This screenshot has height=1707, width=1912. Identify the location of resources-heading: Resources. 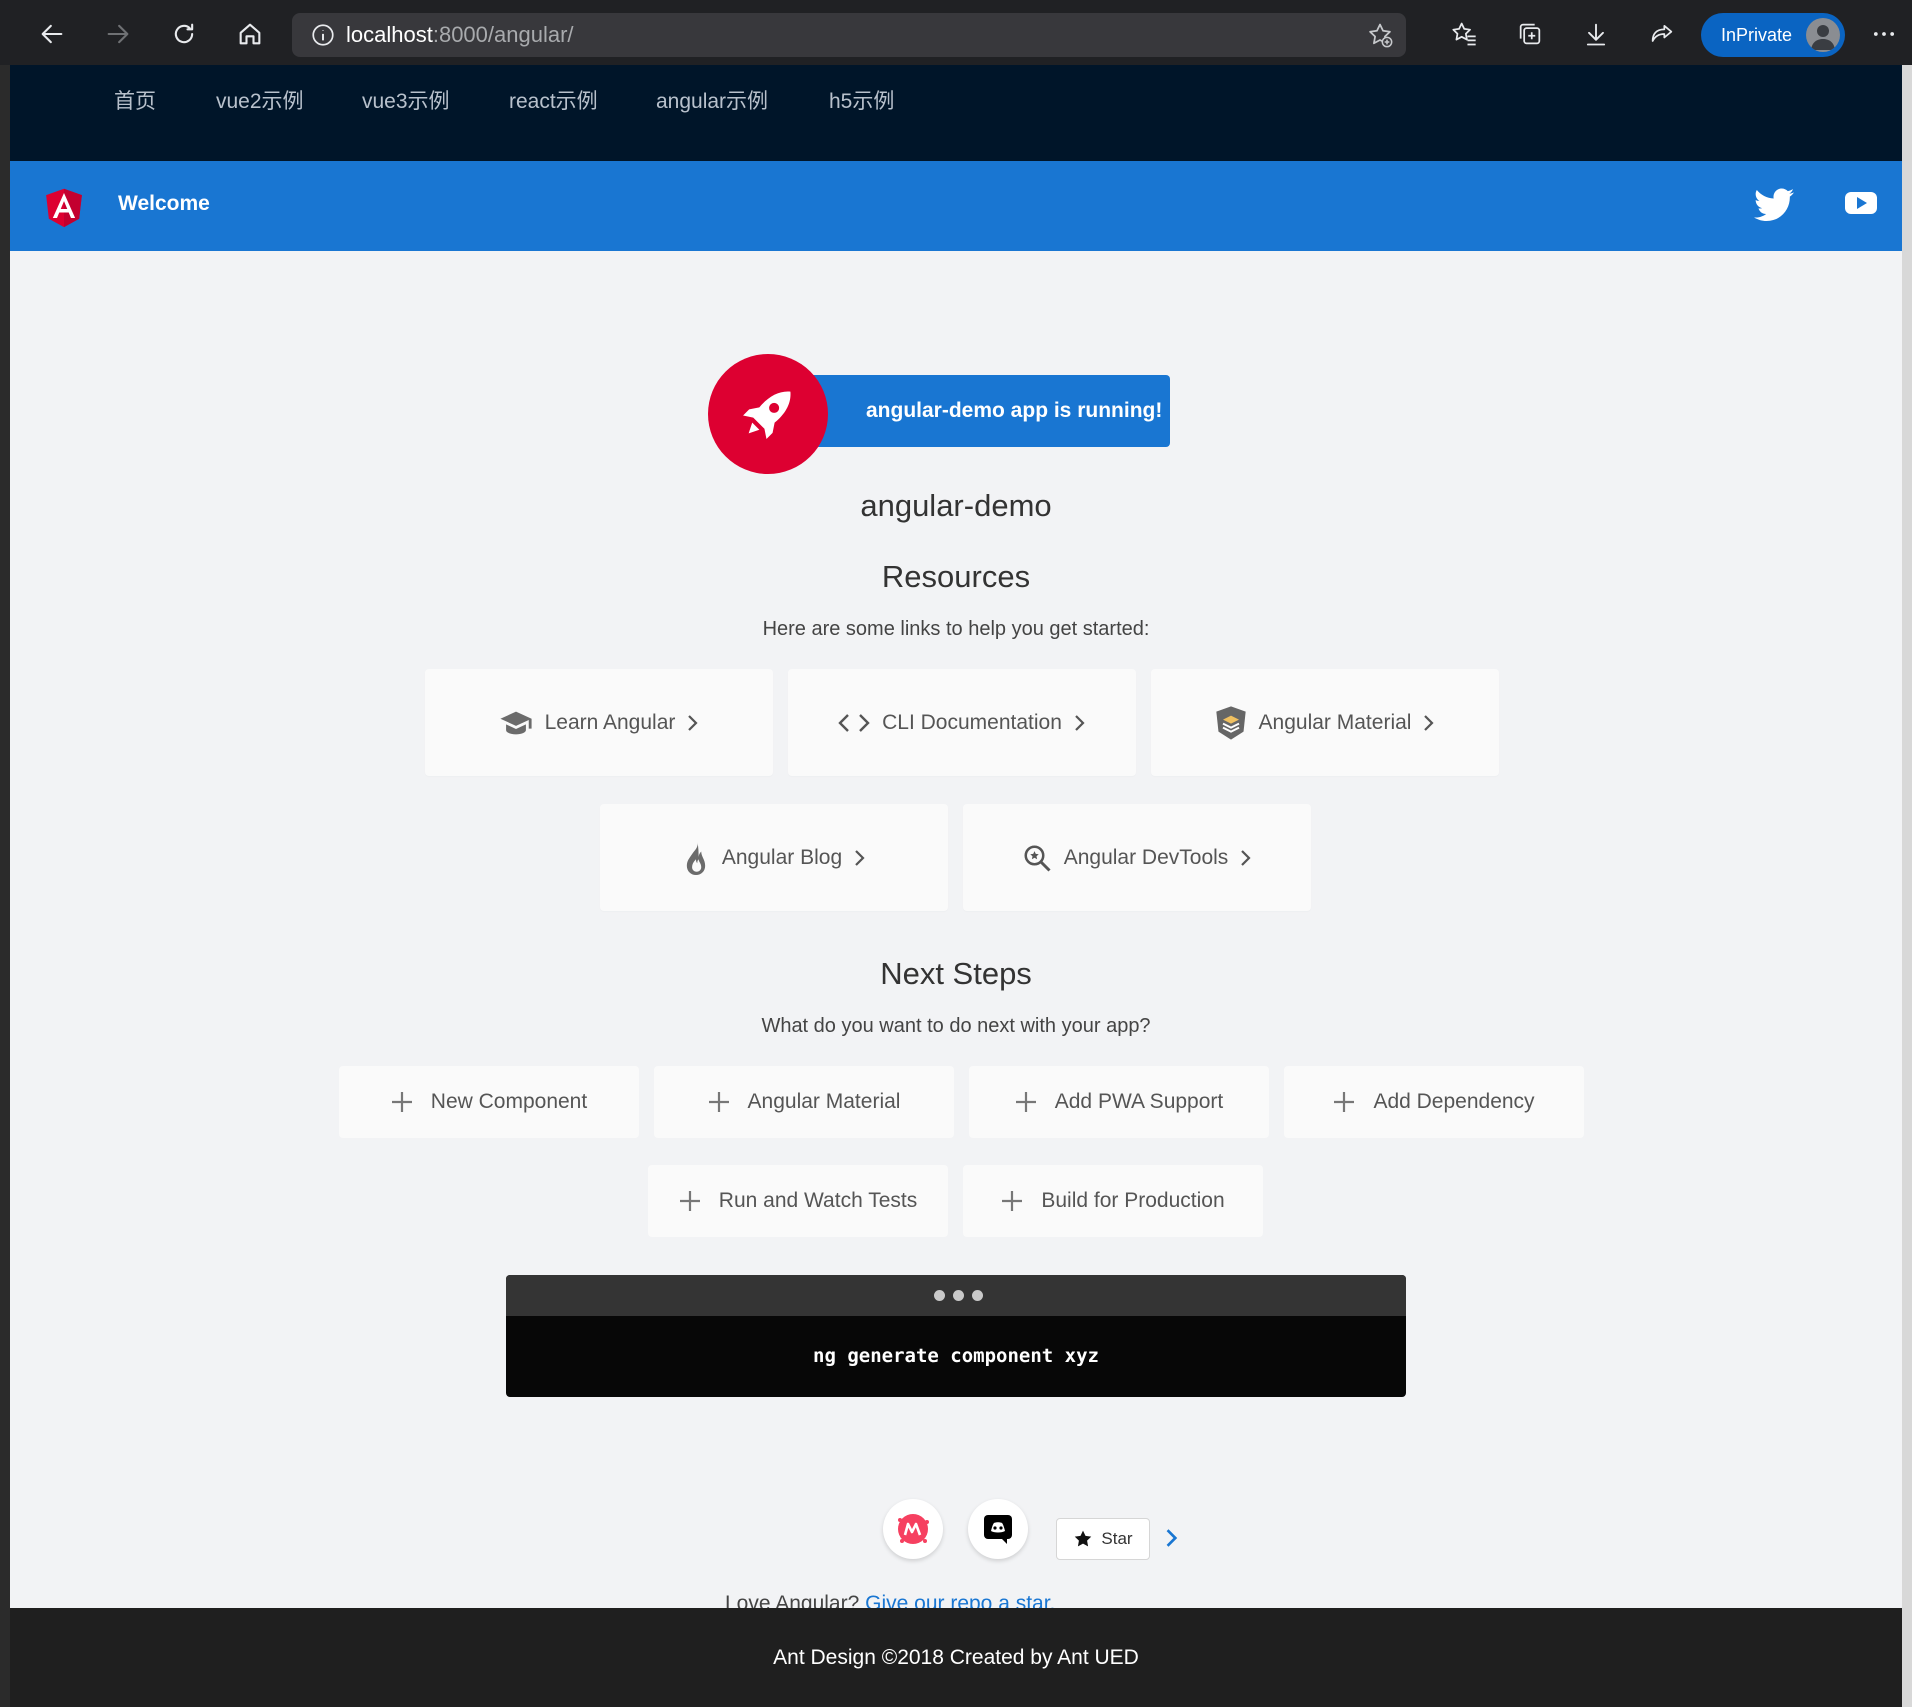
(956, 576).